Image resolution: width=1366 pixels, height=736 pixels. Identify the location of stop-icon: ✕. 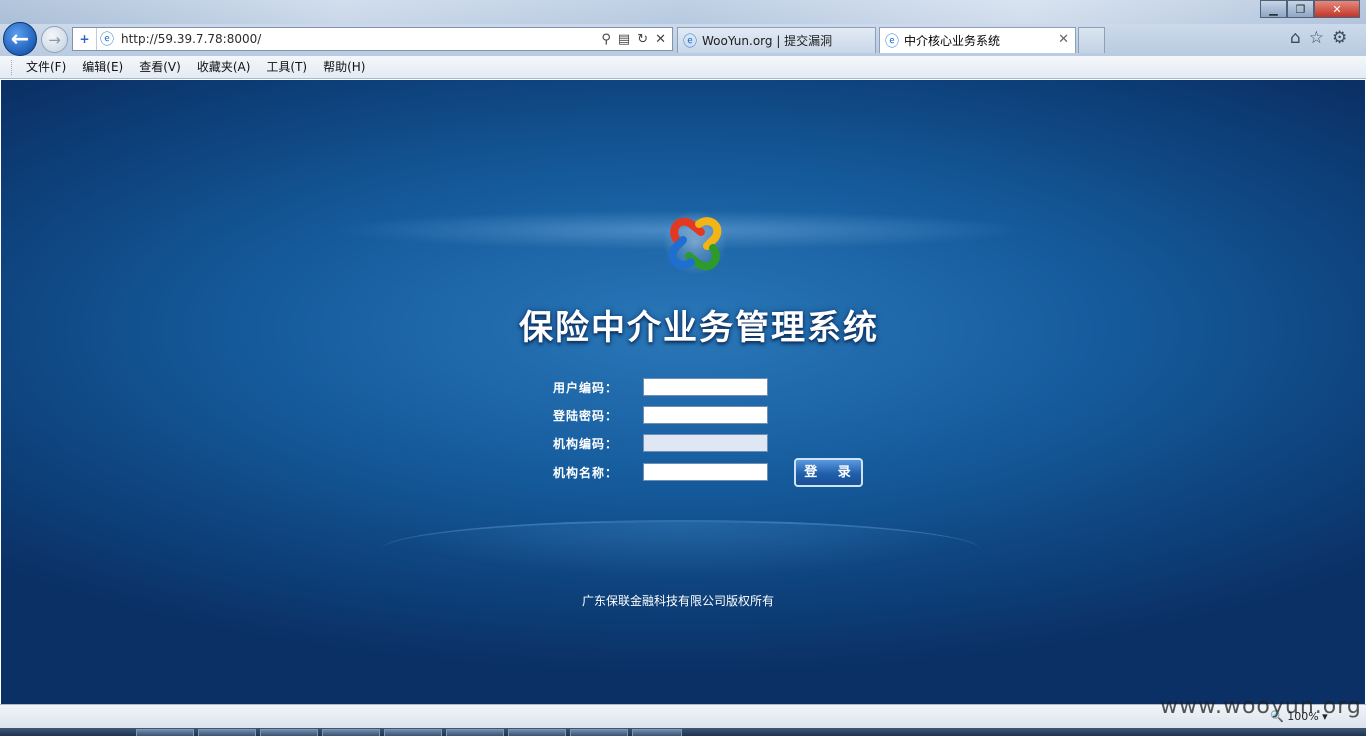
(660, 39).